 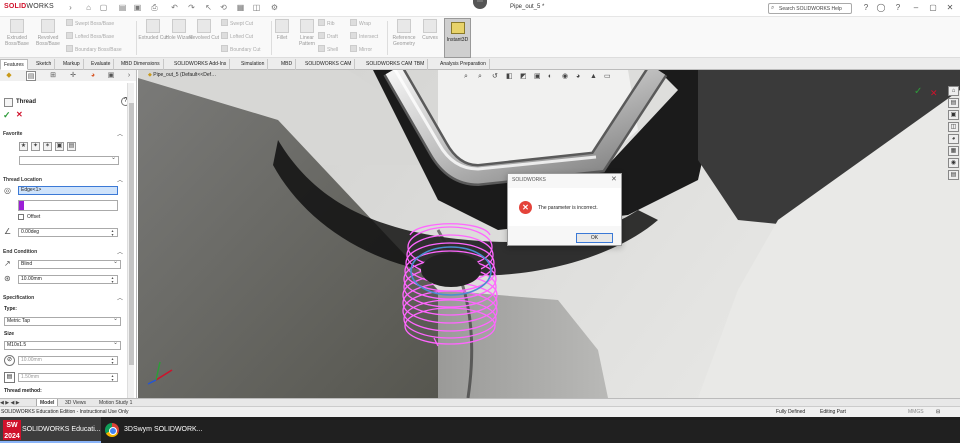 I want to click on tab-mbd: MBD, so click(x=287, y=64).